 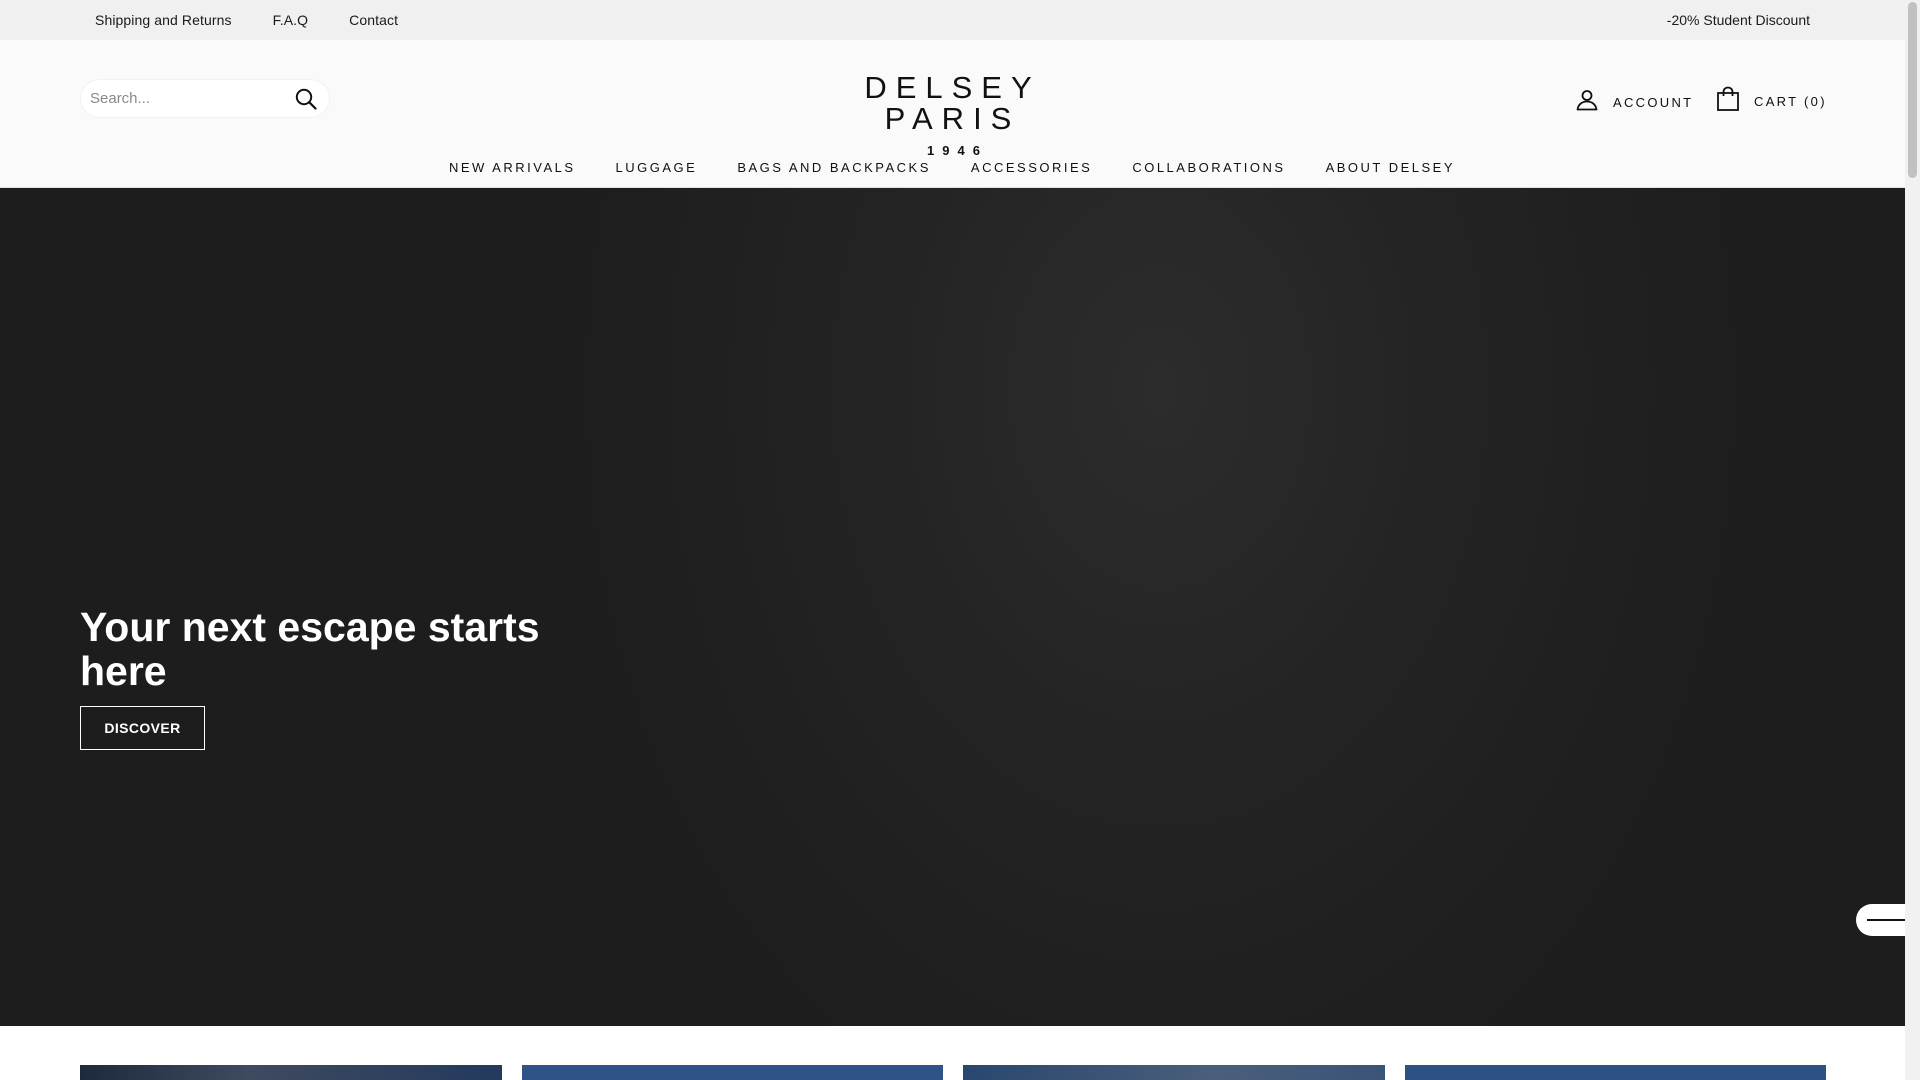 I want to click on page-scrollbar, so click(x=1912, y=540).